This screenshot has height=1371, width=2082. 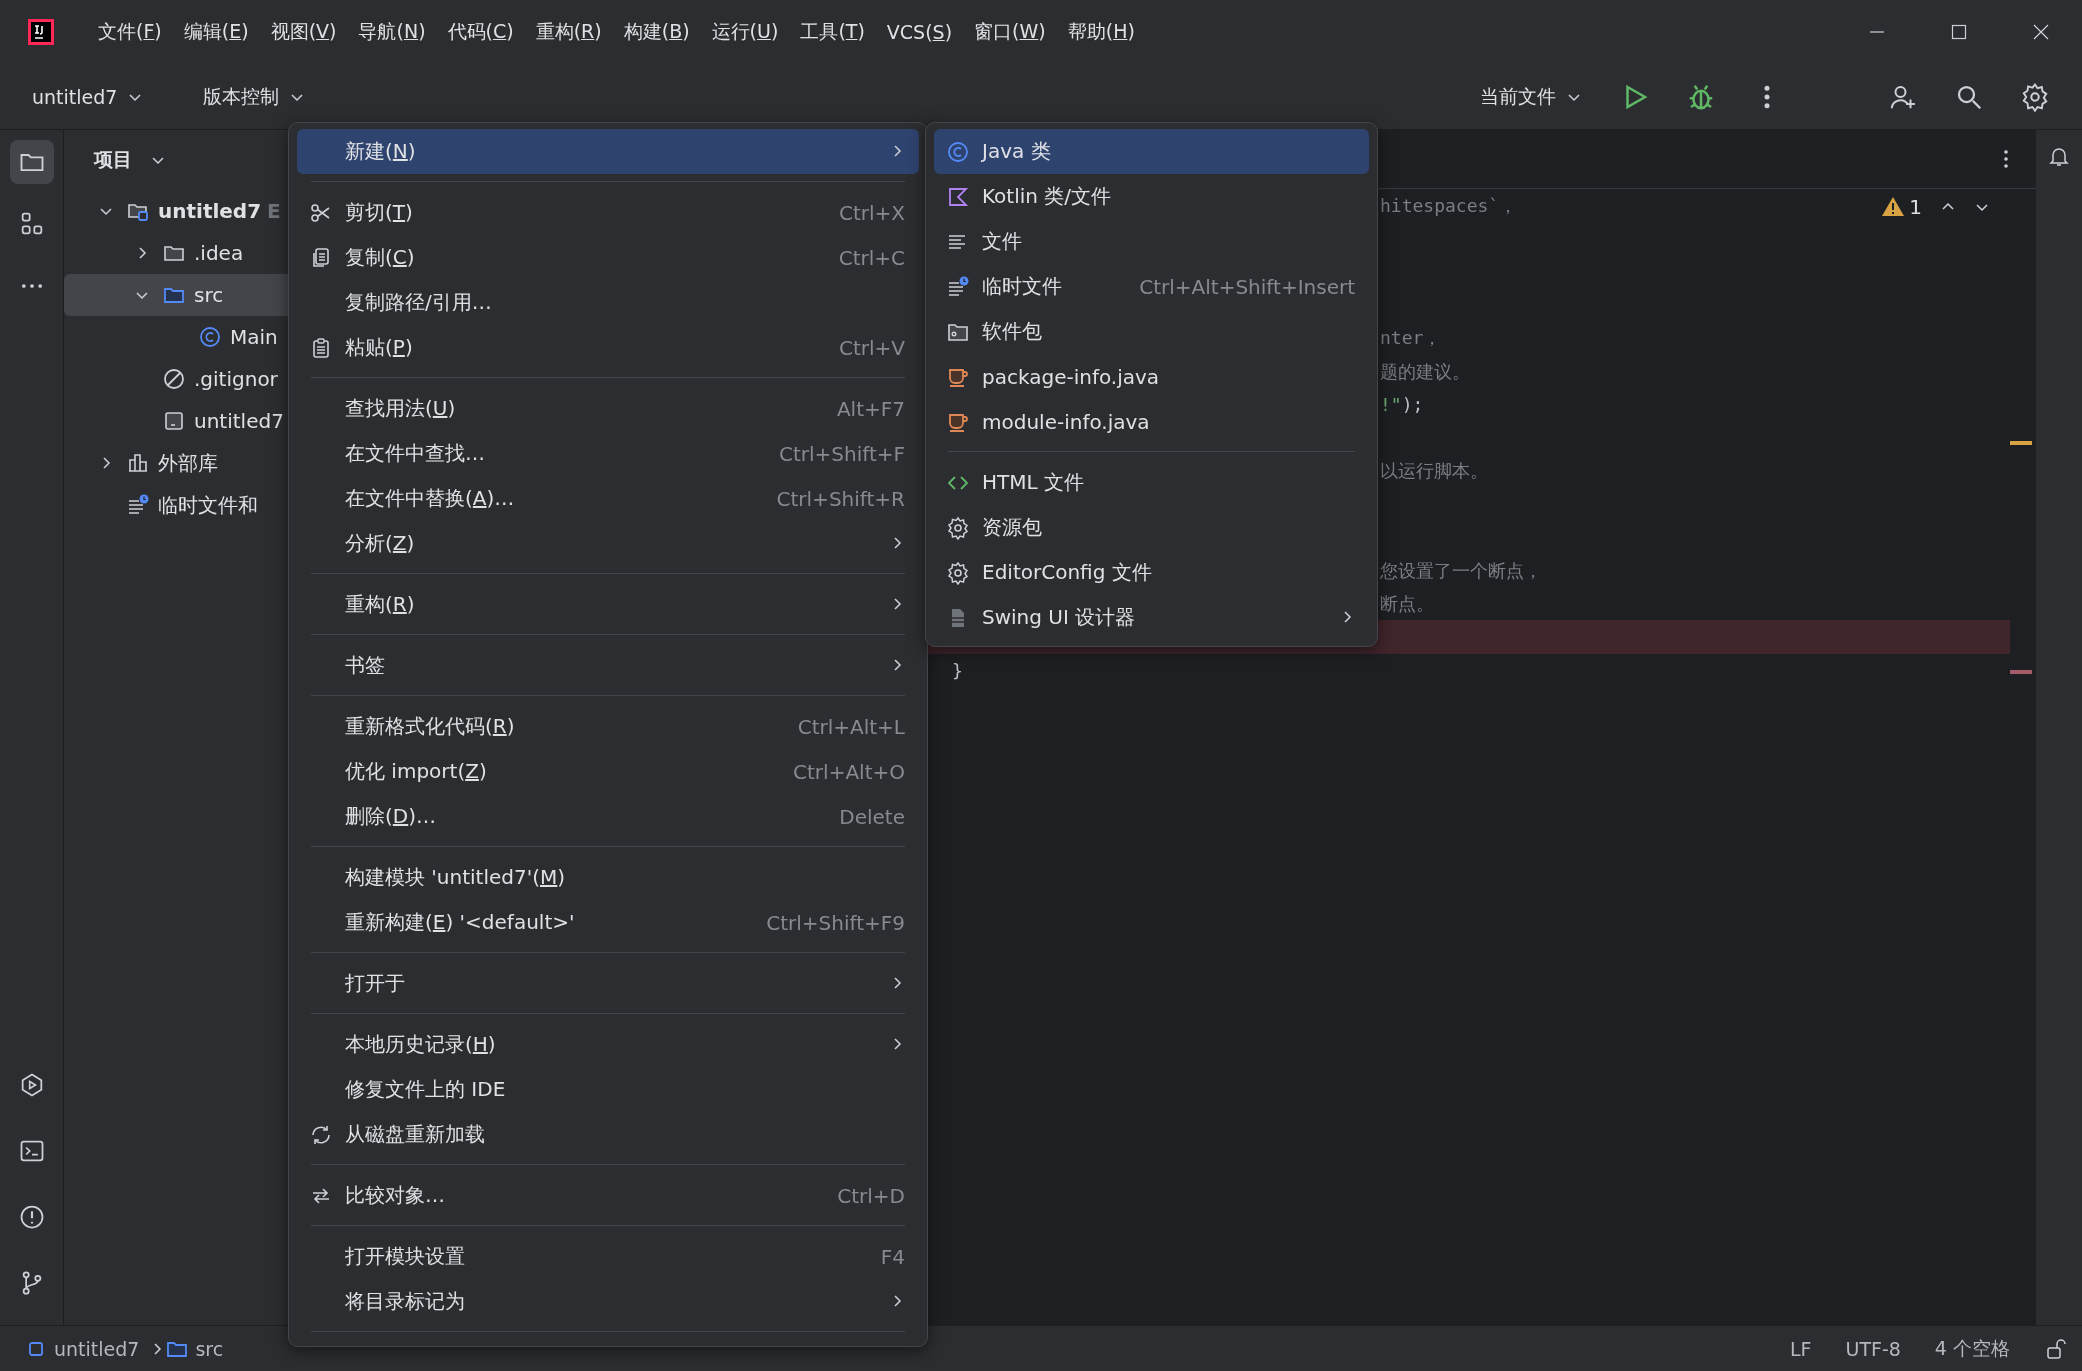 What do you see at coordinates (957, 670) in the screenshot?
I see `code-line: }` at bounding box center [957, 670].